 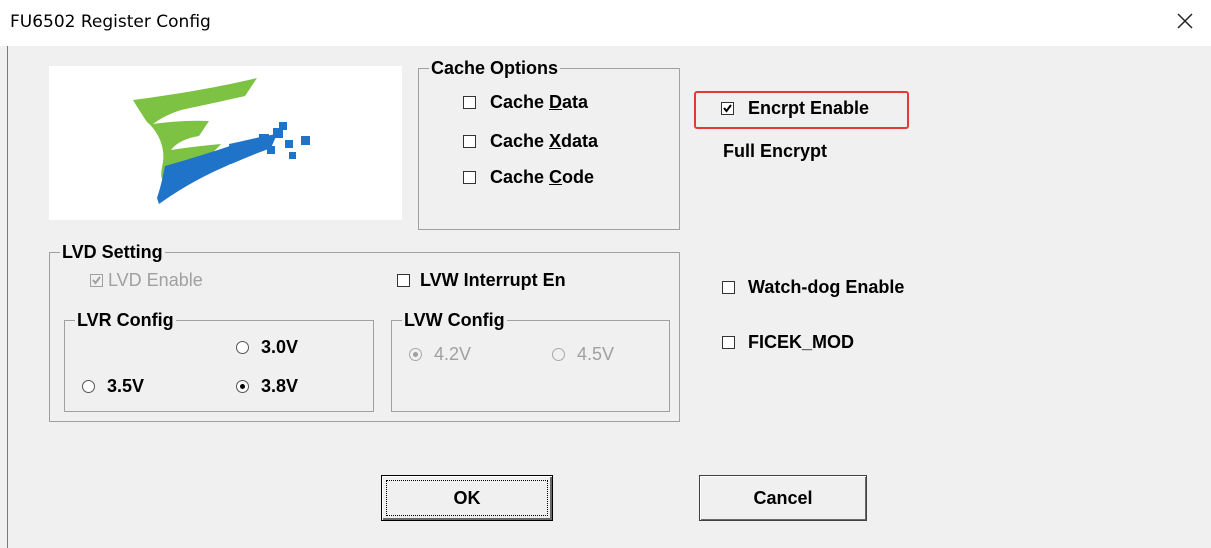 I want to click on ok-button: OK, so click(x=467, y=498).